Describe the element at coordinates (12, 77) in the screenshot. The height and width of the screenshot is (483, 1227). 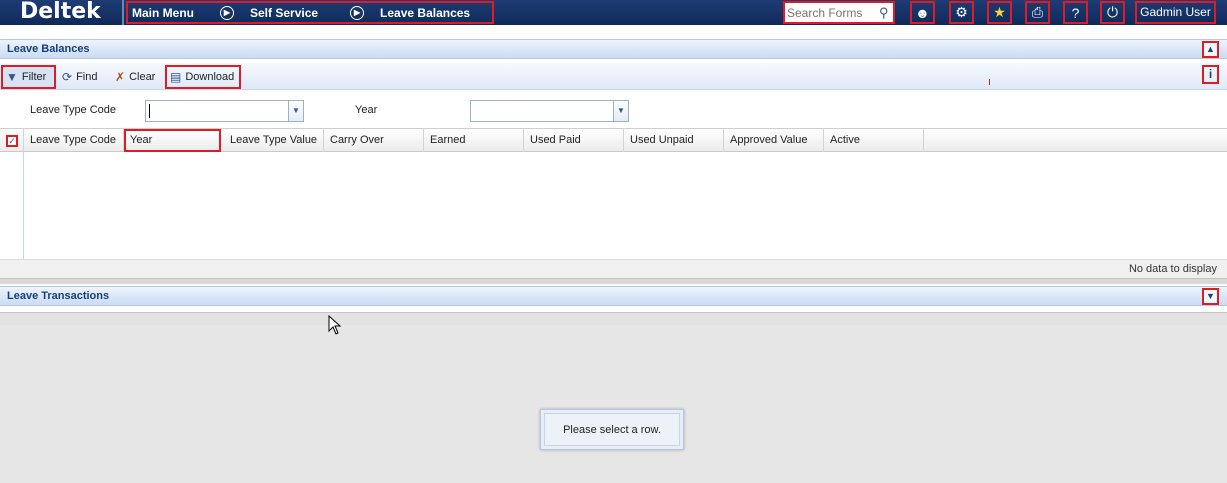
I see `funnel-icon: ▼` at that location.